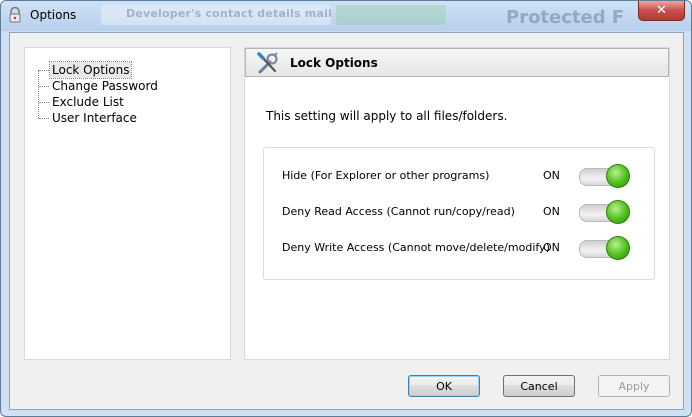 Image resolution: width=692 pixels, height=417 pixels. What do you see at coordinates (604, 212) in the screenshot?
I see `toggle-deny-read` at bounding box center [604, 212].